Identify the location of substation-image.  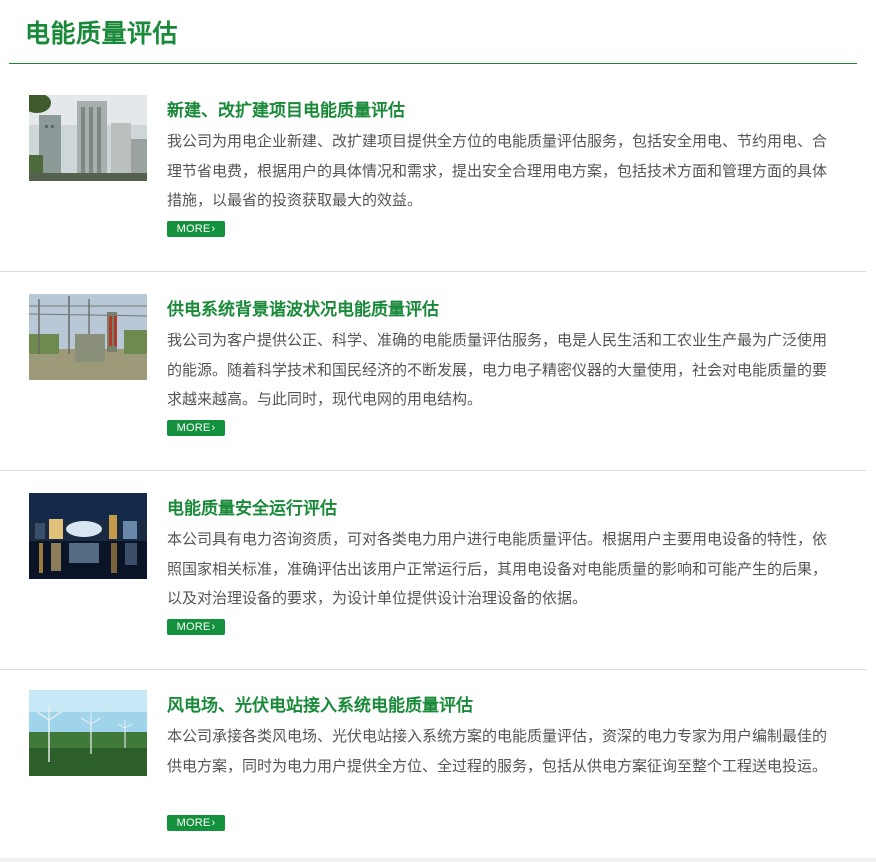
(88, 337).